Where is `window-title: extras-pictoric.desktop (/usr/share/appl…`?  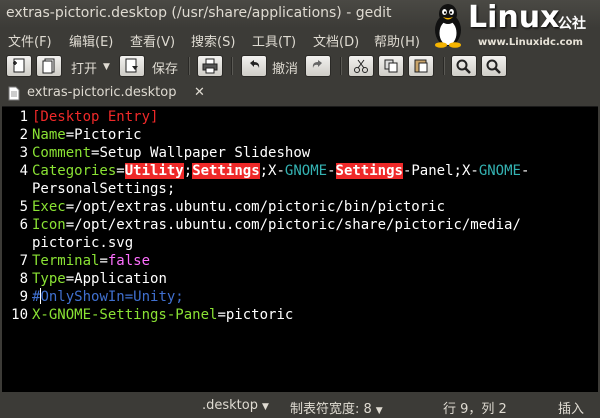 window-title: extras-pictoric.desktop (/usr/share/appl… is located at coordinates (199, 13).